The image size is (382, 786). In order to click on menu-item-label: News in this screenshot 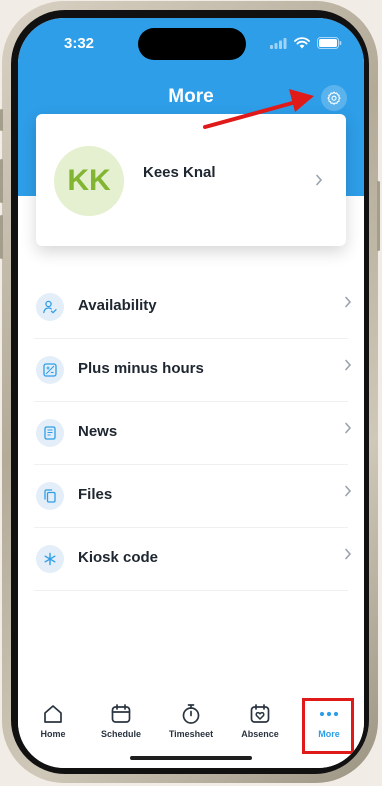, I will do `click(98, 431)`.